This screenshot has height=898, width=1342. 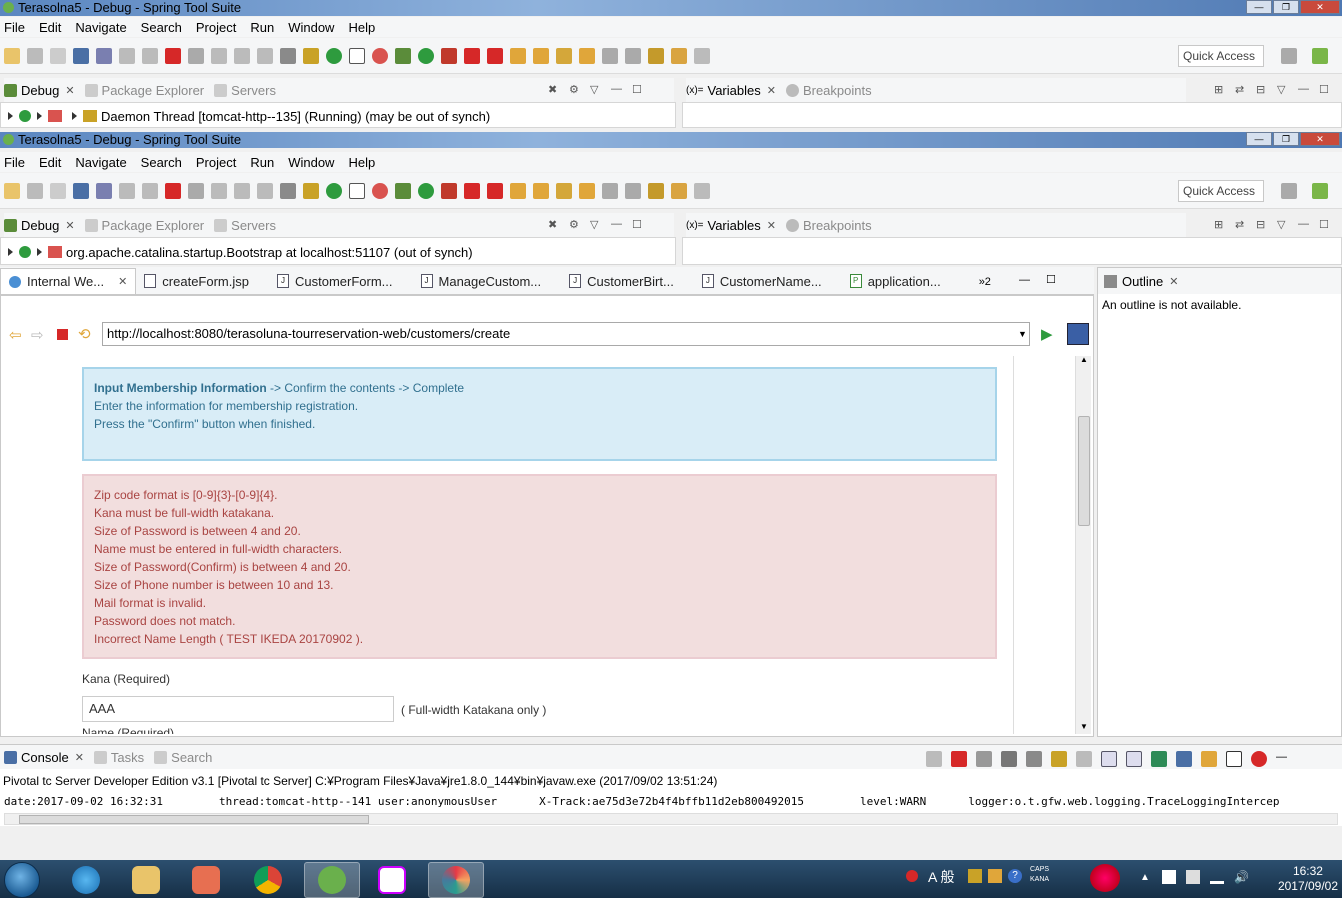 What do you see at coordinates (1034, 759) in the screenshot?
I see `clear-console-icon` at bounding box center [1034, 759].